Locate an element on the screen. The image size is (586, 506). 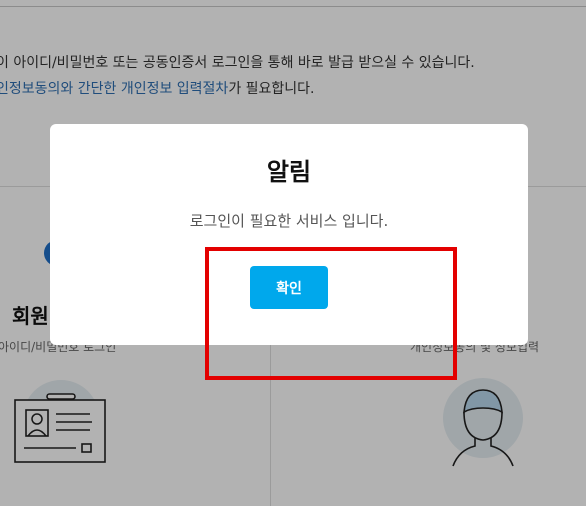
dialog-title: 알림 is located at coordinates (289, 172).